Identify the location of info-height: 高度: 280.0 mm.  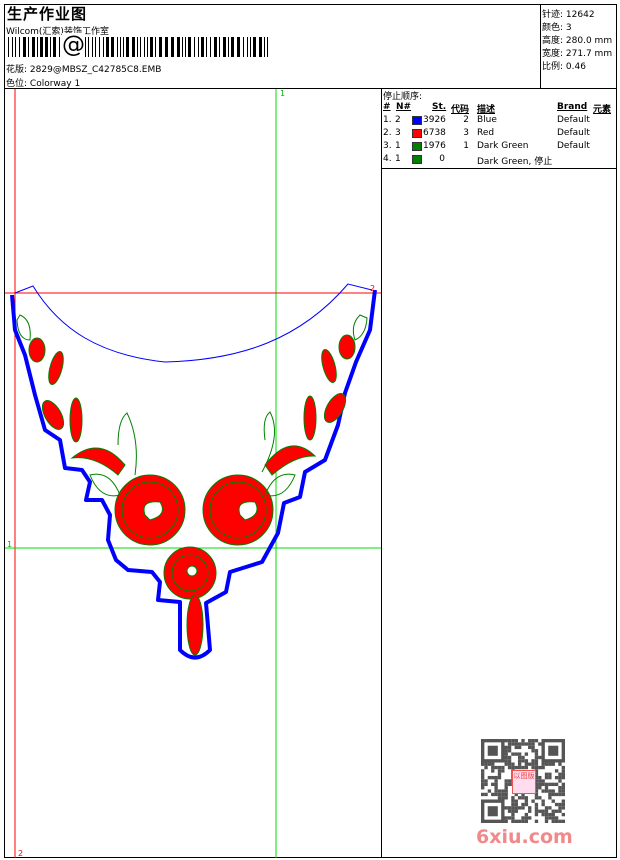
(577, 41).